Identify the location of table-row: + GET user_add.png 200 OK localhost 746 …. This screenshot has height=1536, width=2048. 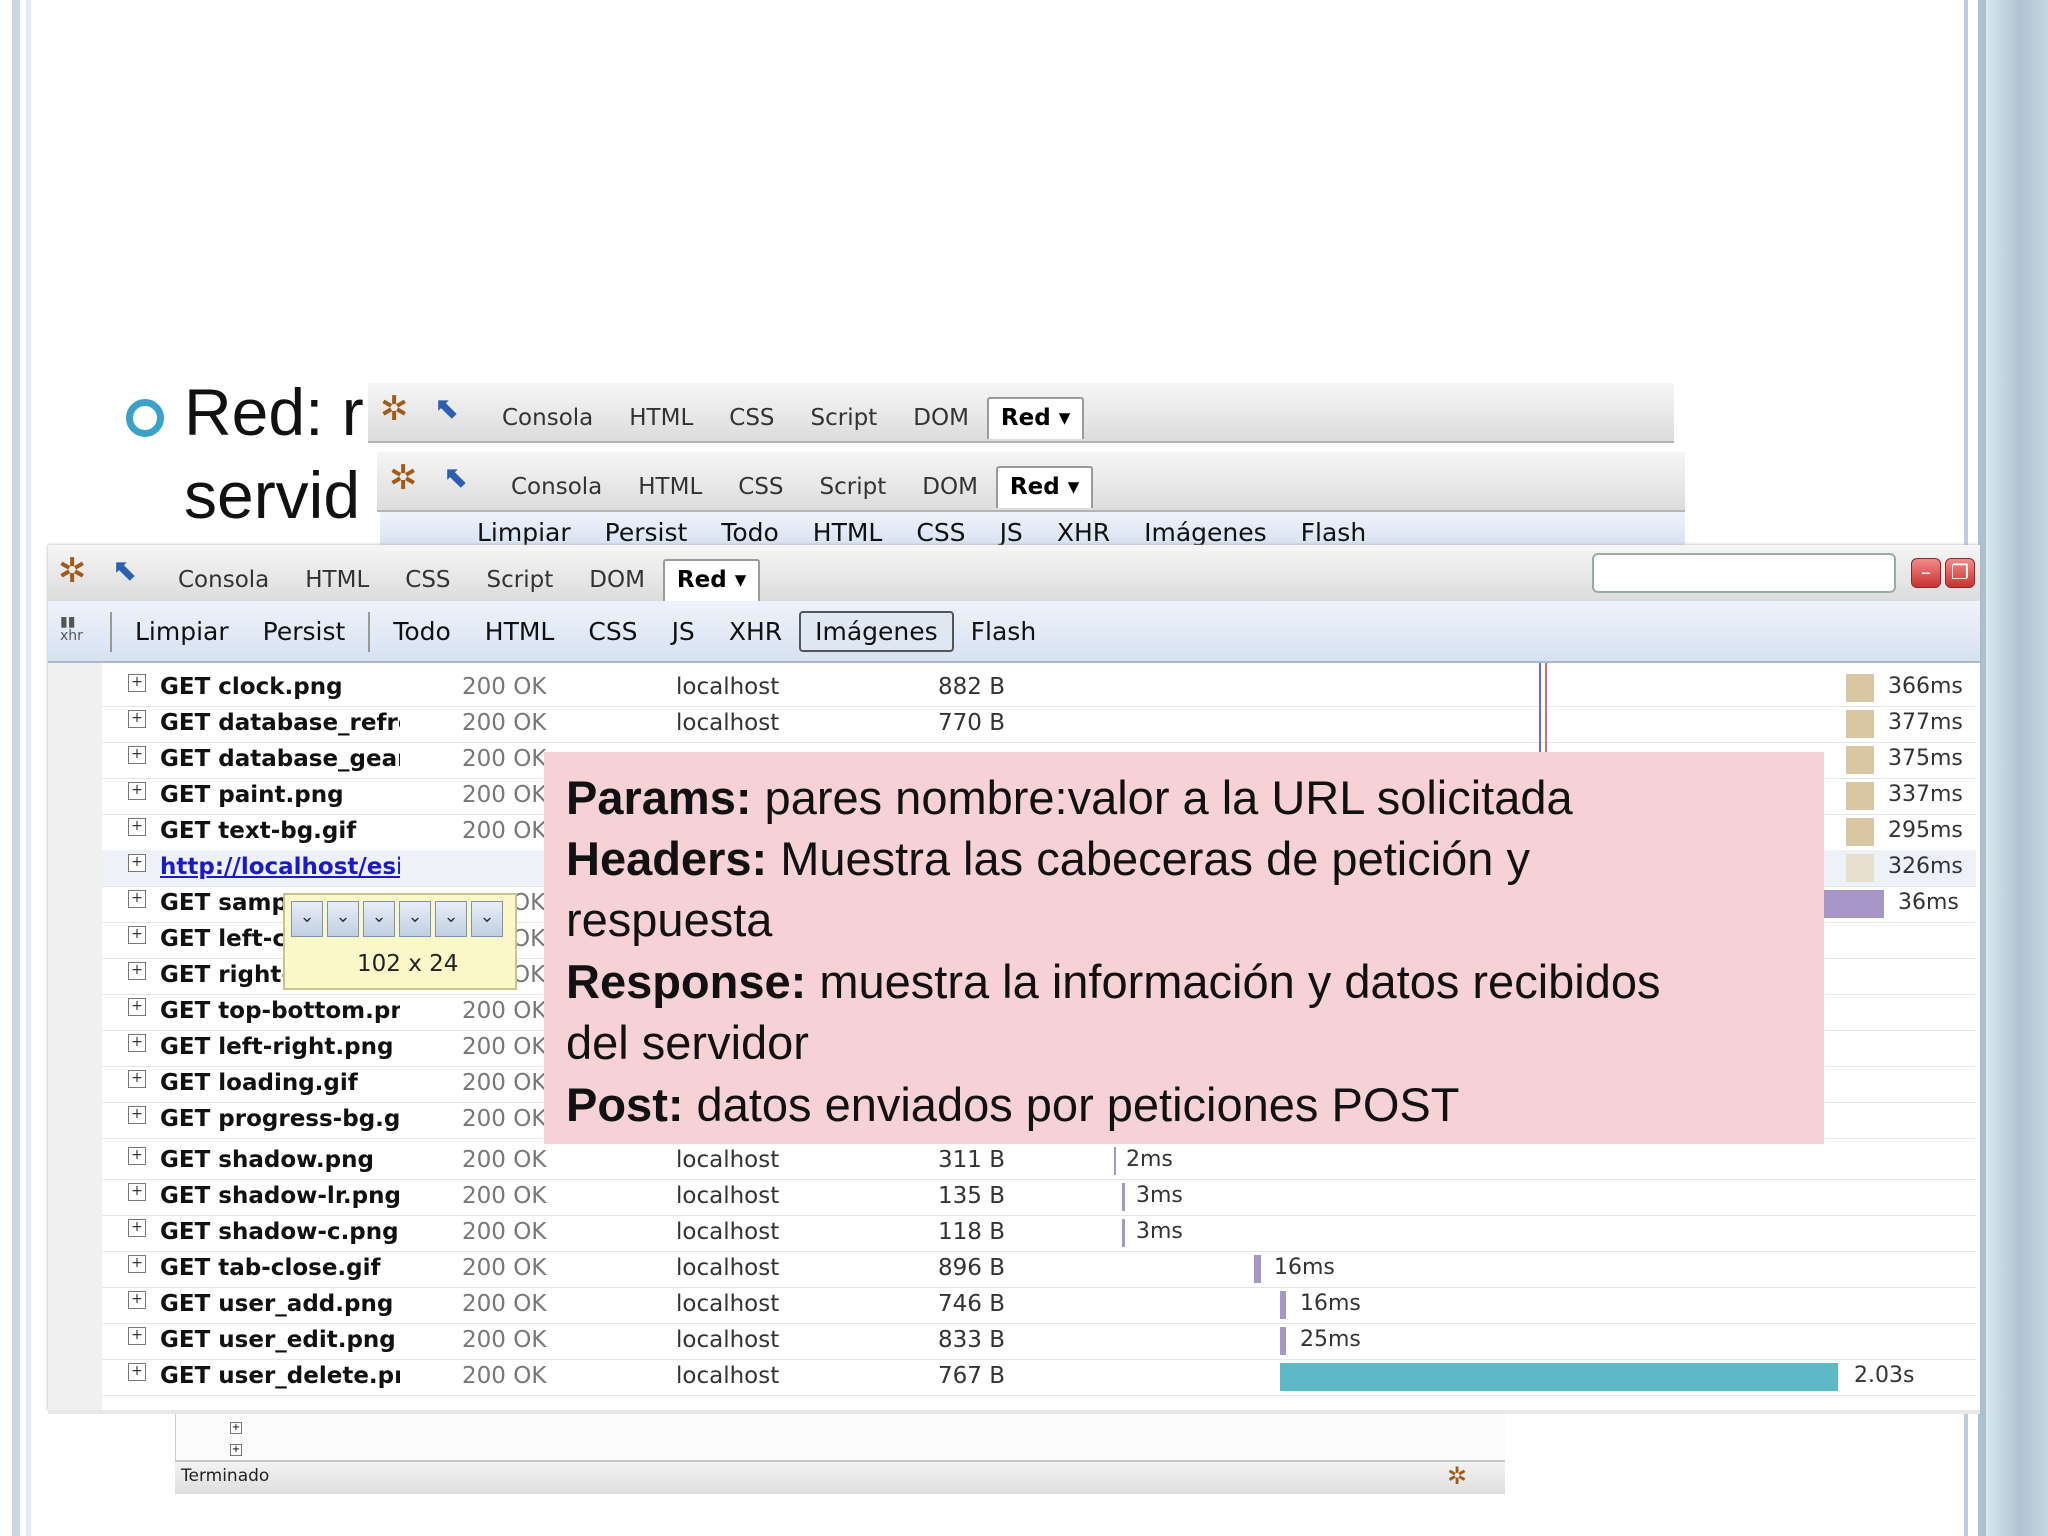
(1039, 1305).